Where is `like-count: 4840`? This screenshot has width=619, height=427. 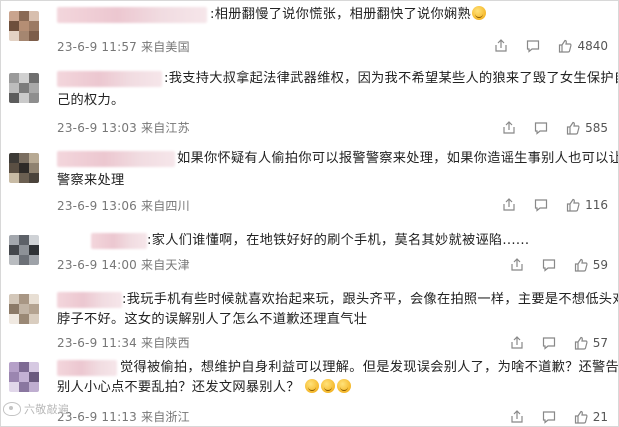
like-count: 4840 is located at coordinates (592, 46).